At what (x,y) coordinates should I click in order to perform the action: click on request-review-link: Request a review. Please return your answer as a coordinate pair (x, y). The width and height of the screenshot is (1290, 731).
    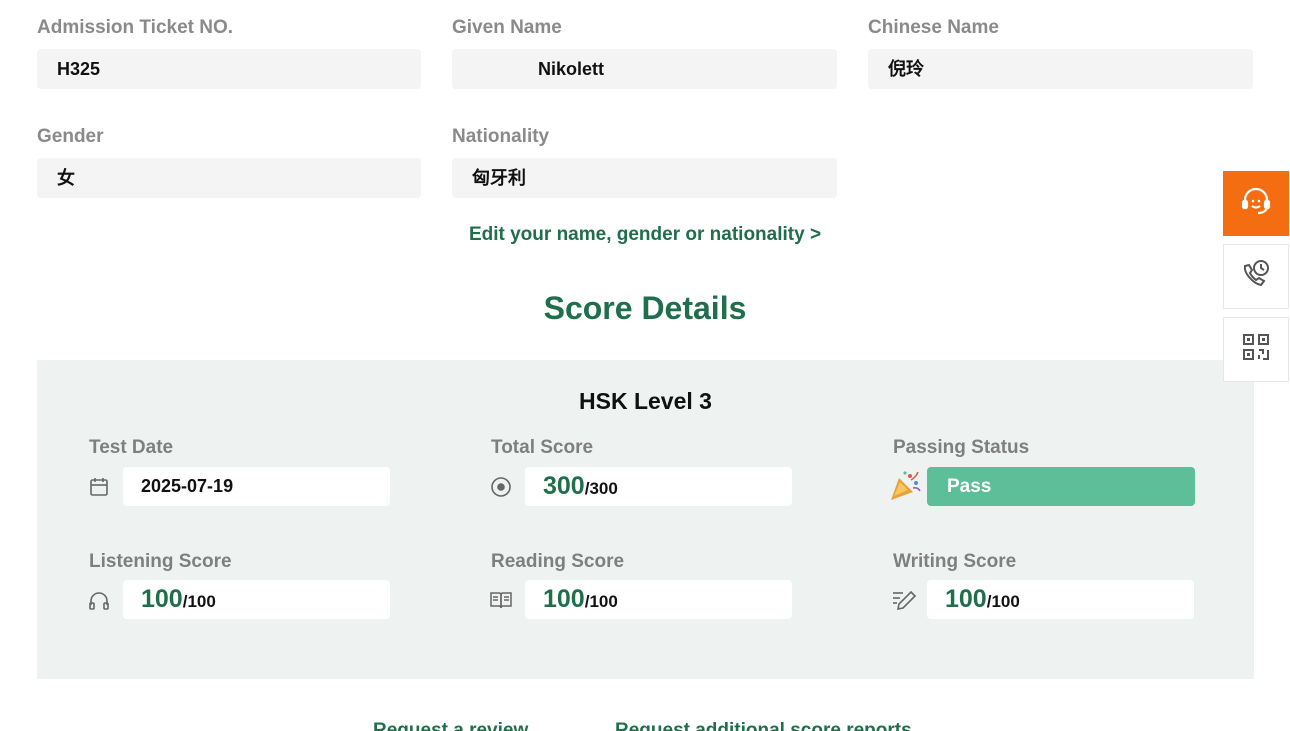
    Looking at the image, I should click on (450, 725).